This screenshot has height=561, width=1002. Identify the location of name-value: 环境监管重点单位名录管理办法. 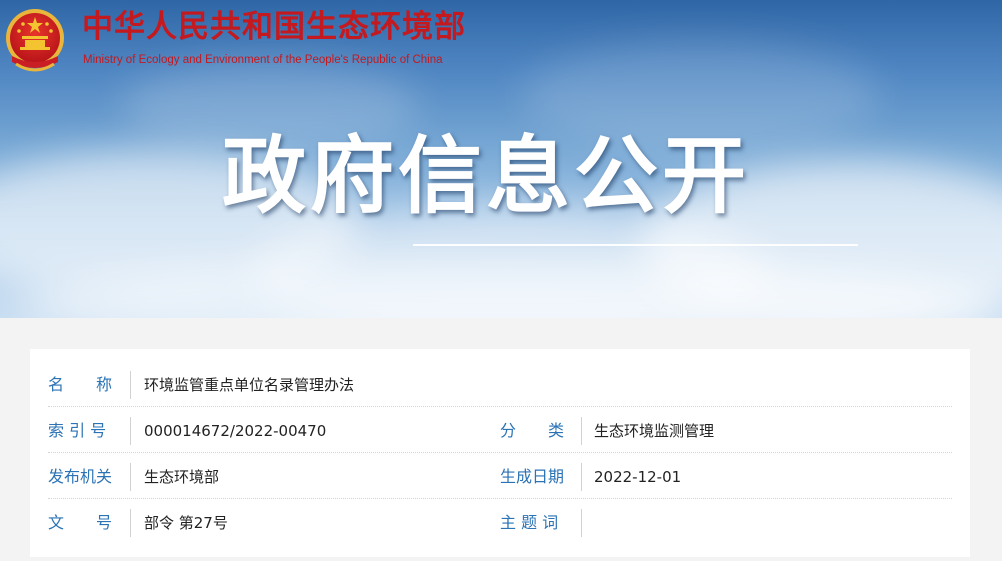
(249, 385).